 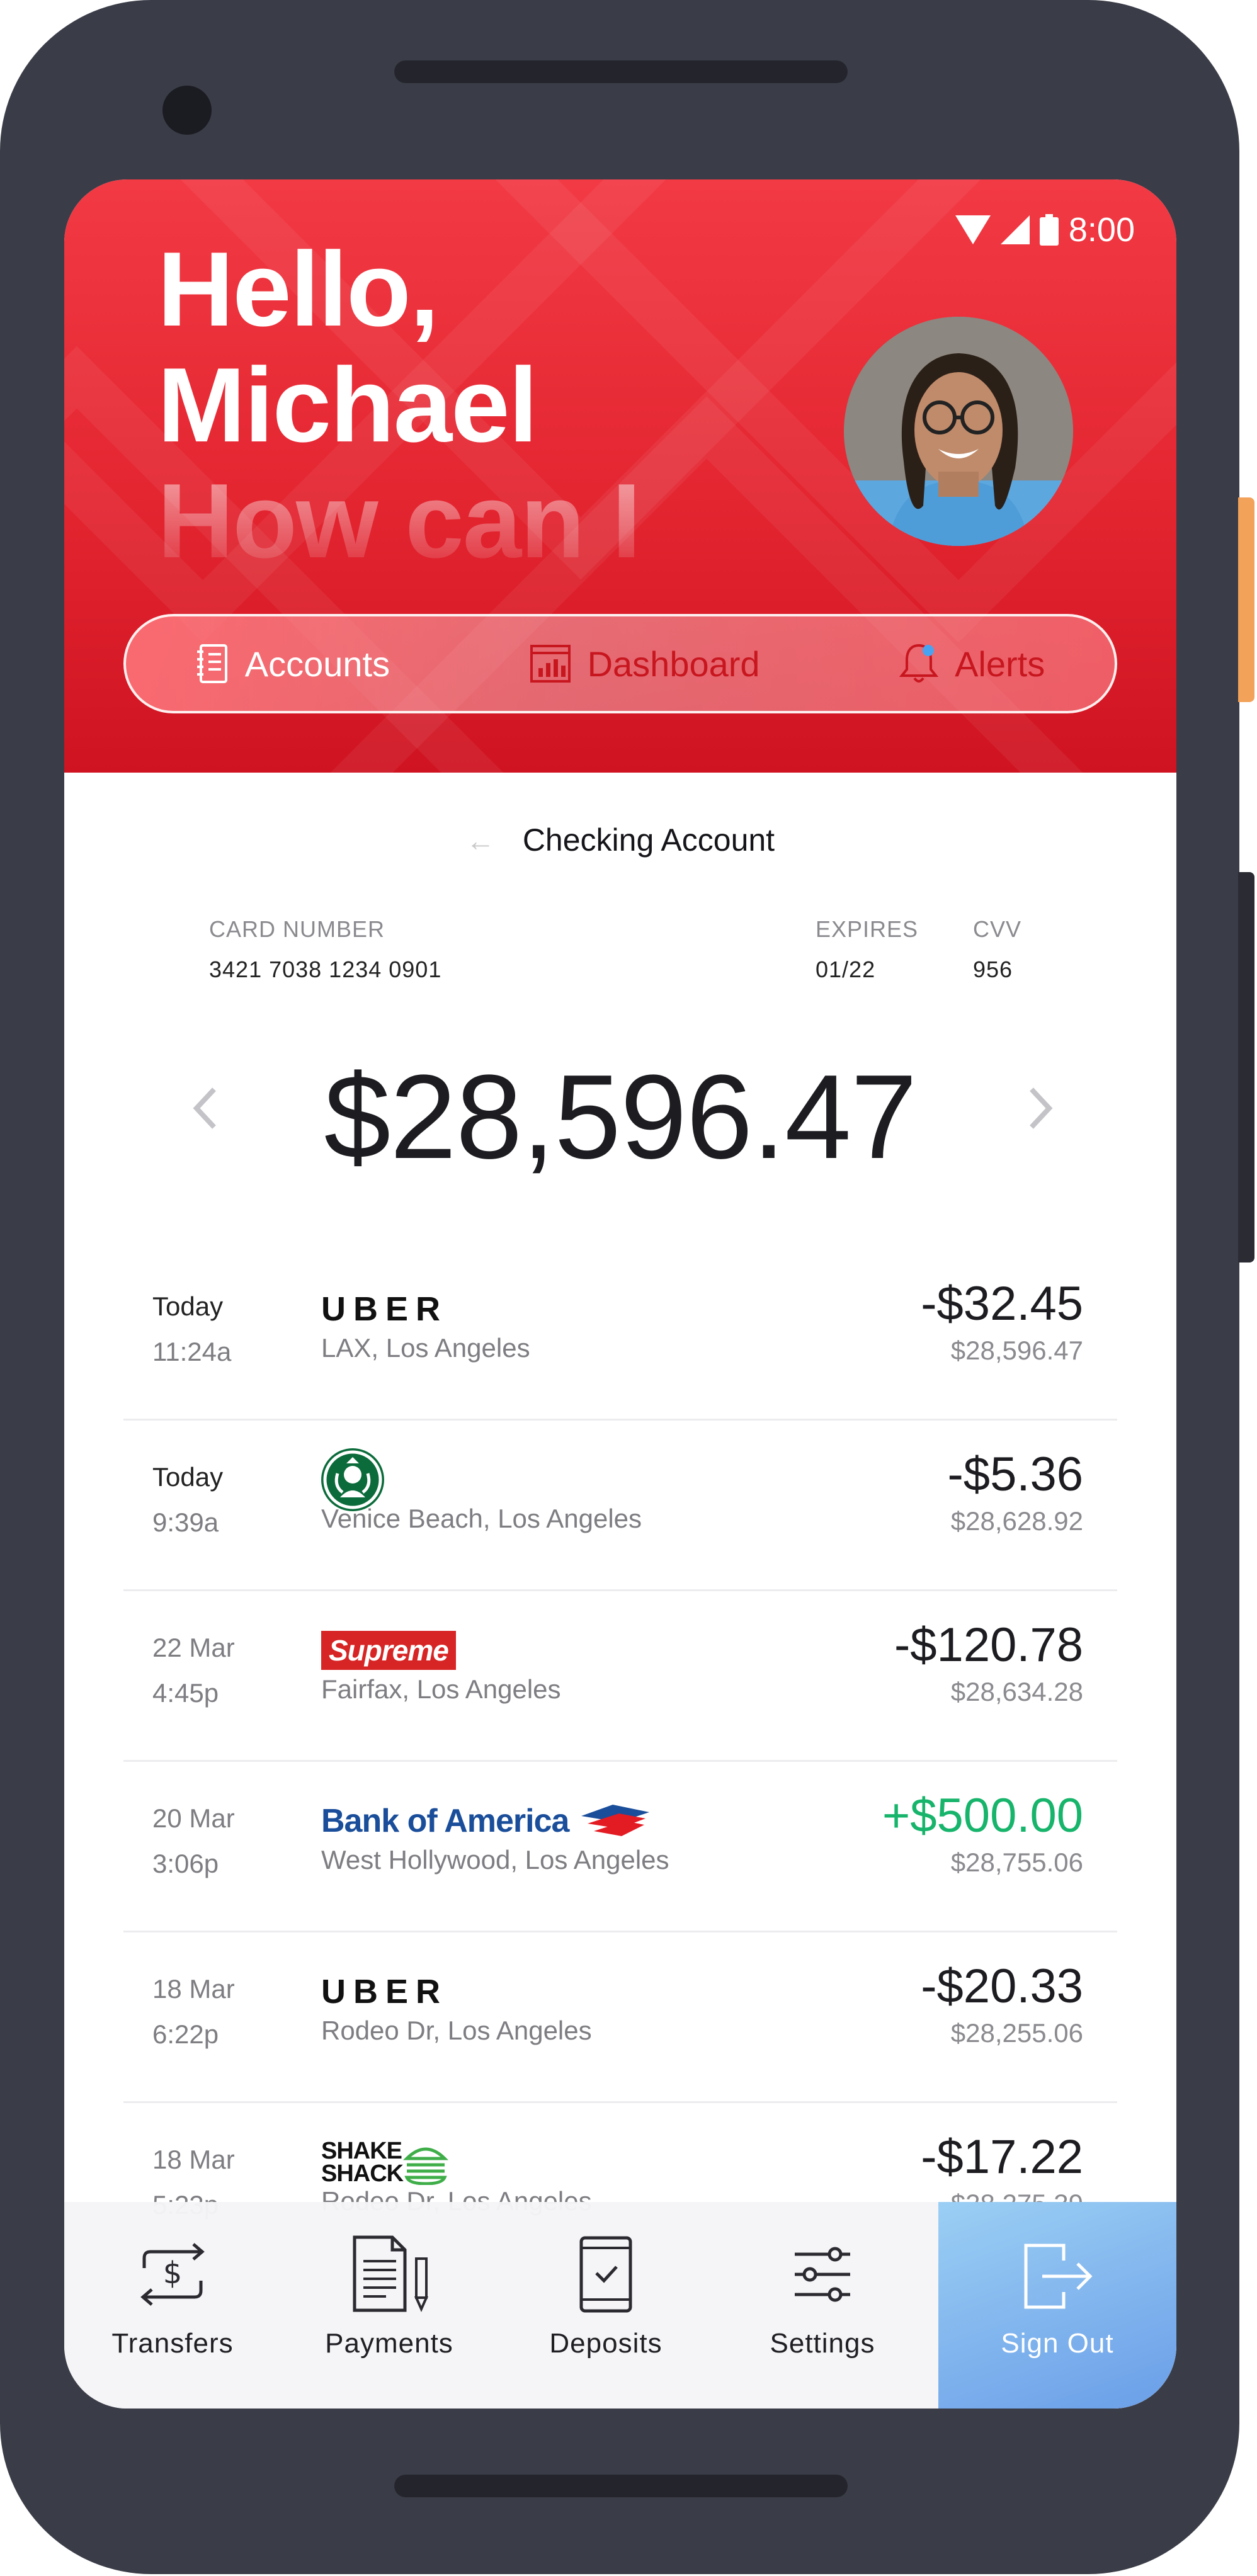 I want to click on starbucks-logo, so click(x=352, y=1479).